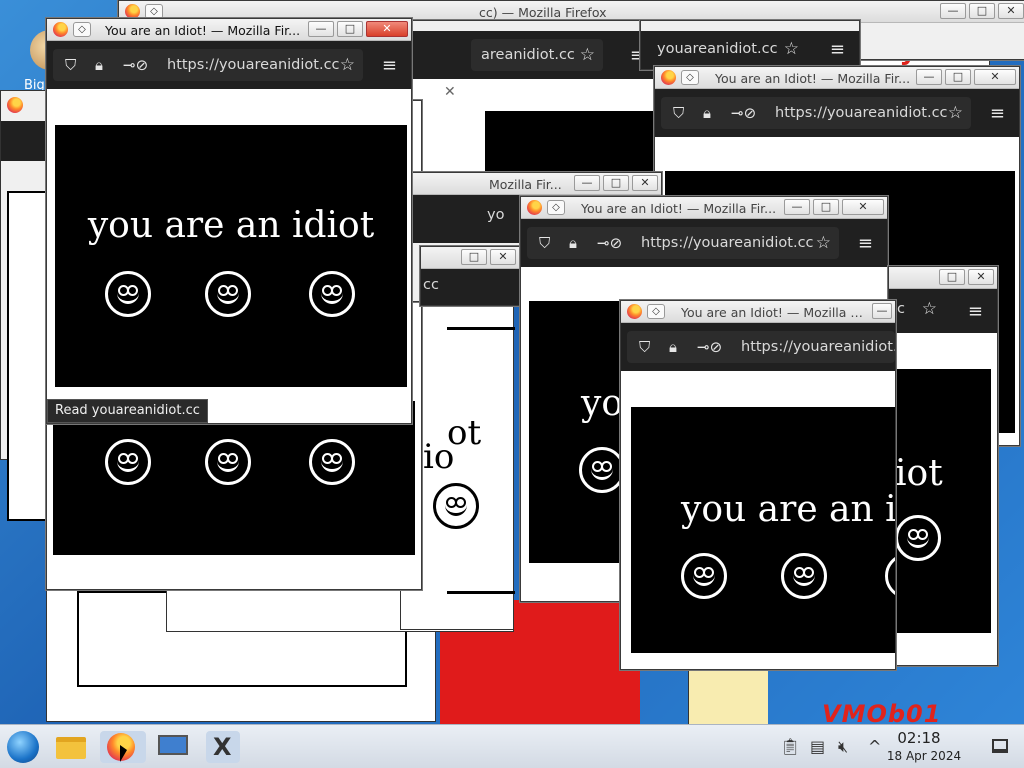  Describe the element at coordinates (790, 746) in the screenshot. I see `clipboard-icon: 📋︎` at that location.